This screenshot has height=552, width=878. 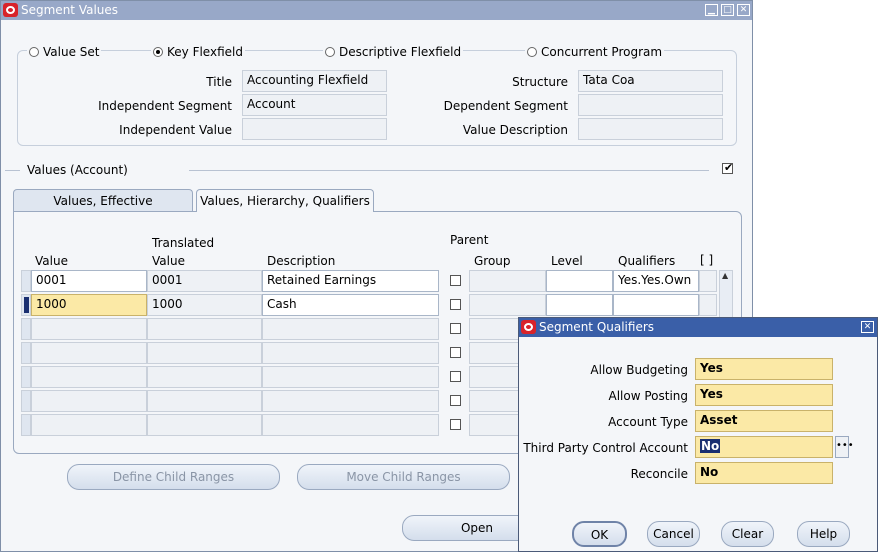 I want to click on section-checkbox: ✔, so click(x=728, y=167).